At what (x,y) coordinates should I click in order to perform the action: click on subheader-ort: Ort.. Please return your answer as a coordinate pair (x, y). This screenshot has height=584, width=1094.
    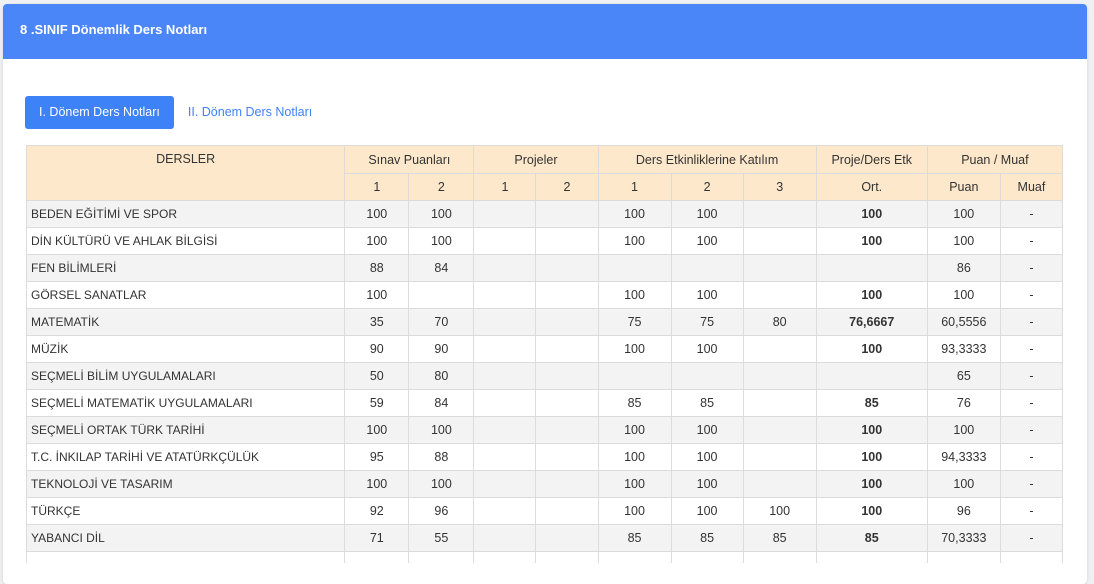
    Looking at the image, I should click on (871, 187).